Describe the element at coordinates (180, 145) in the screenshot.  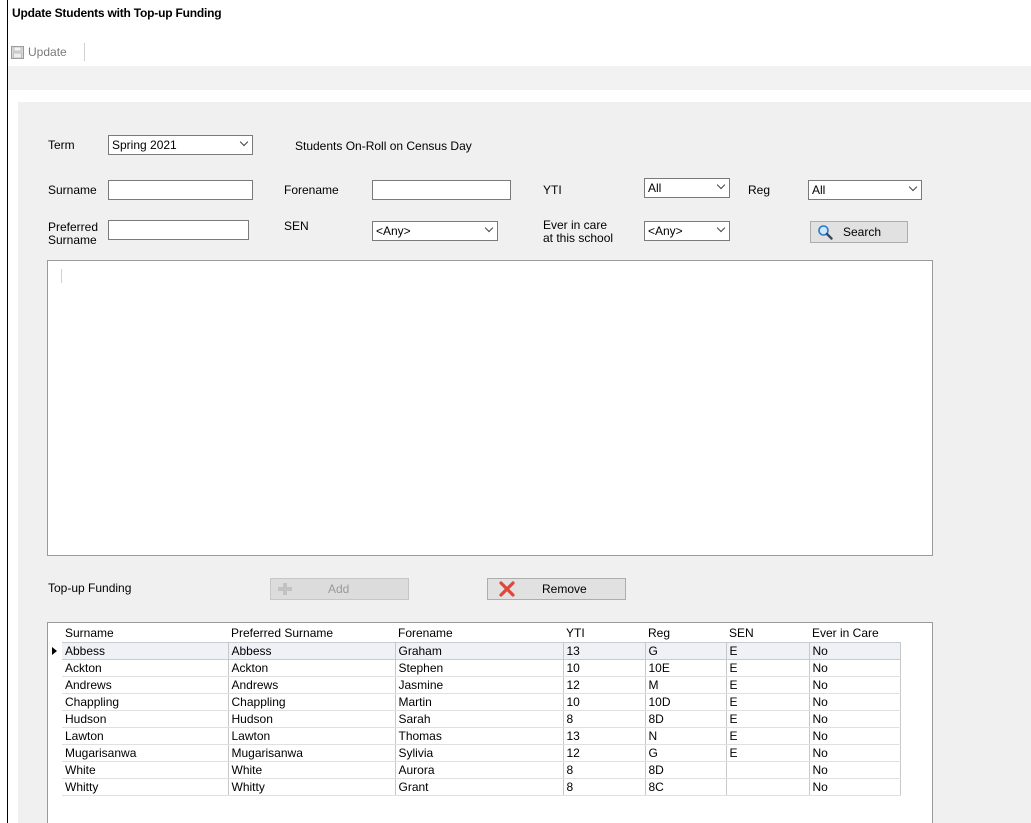
I see `term-dropdown: Spring 2021` at that location.